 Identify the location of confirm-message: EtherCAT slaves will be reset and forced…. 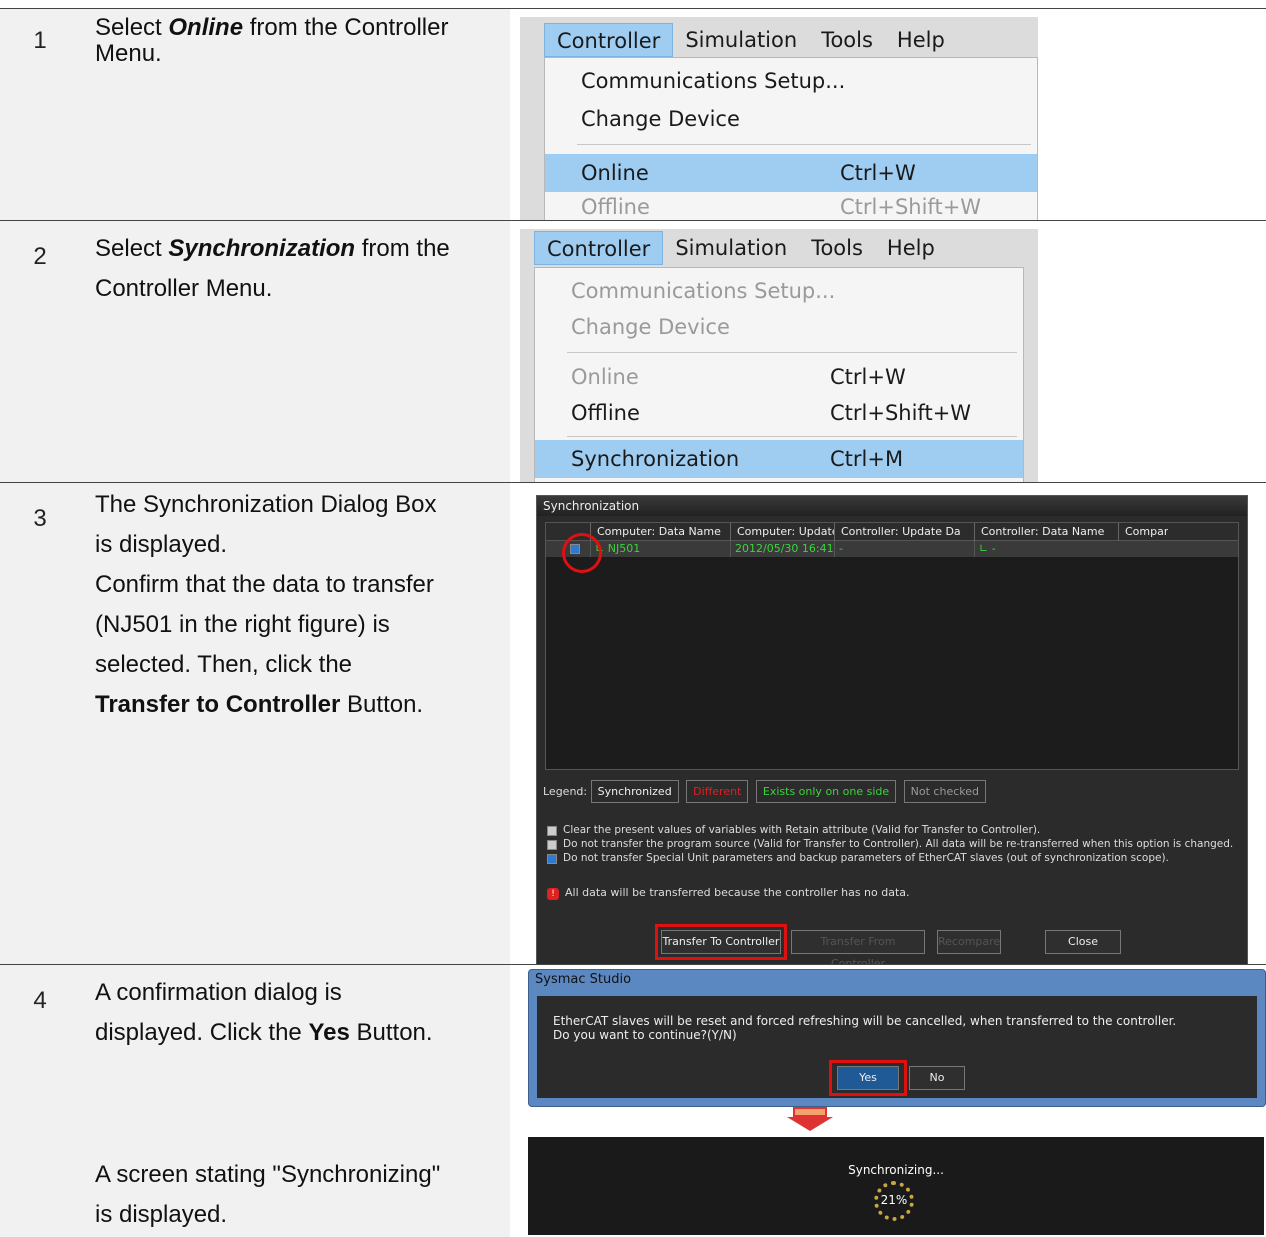
(865, 1021).